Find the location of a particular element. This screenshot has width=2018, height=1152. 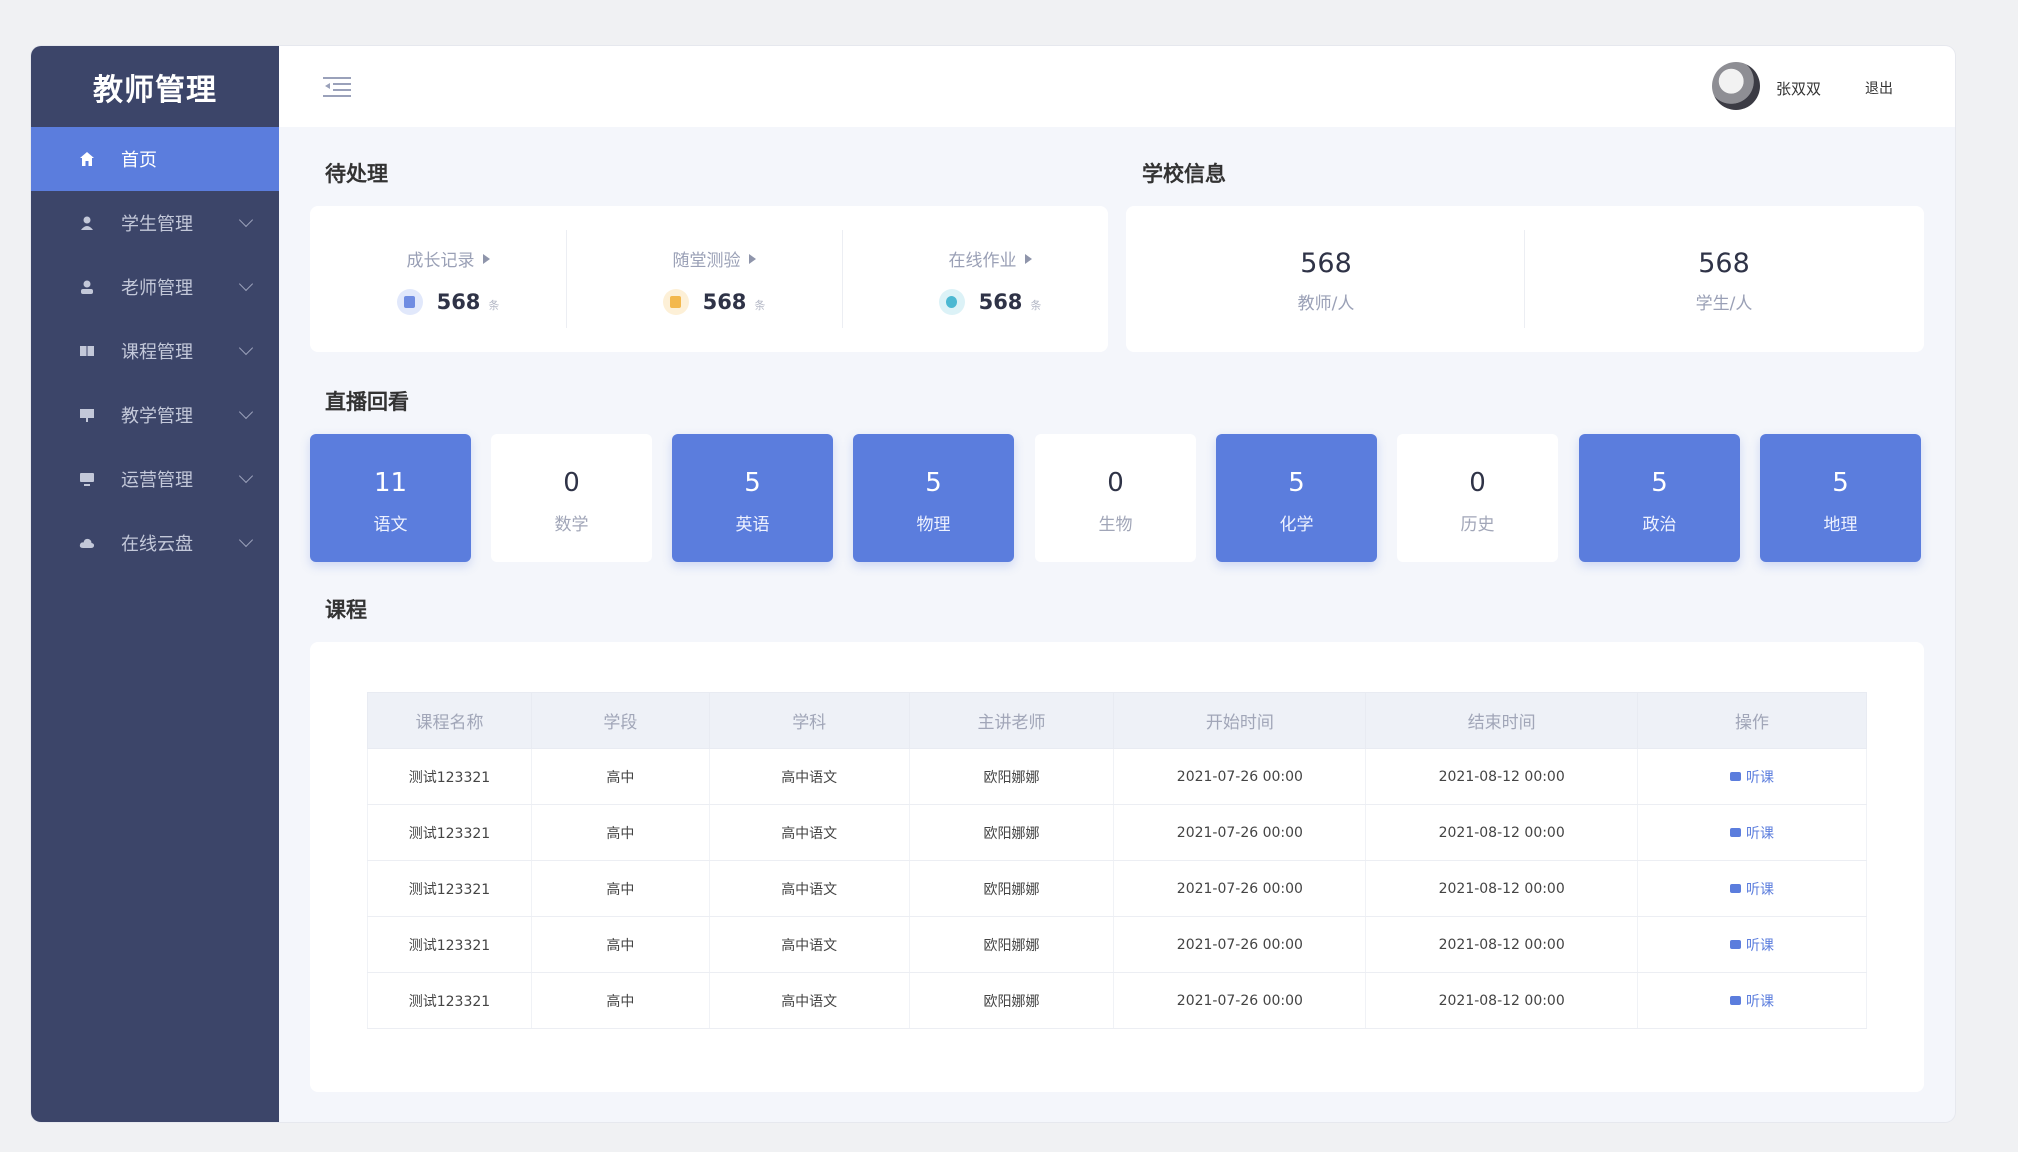

pending-card: 成长记录 568 条 随堂测验 568 条 在线作业 568 条 is located at coordinates (709, 279).